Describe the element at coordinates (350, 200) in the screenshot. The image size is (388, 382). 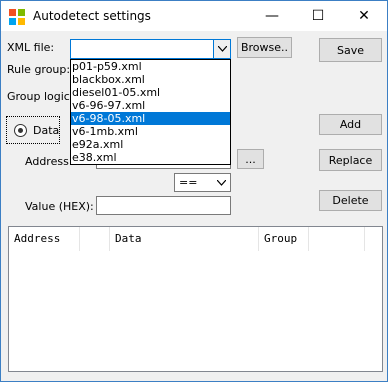
I see `delete-button: Delete` at that location.